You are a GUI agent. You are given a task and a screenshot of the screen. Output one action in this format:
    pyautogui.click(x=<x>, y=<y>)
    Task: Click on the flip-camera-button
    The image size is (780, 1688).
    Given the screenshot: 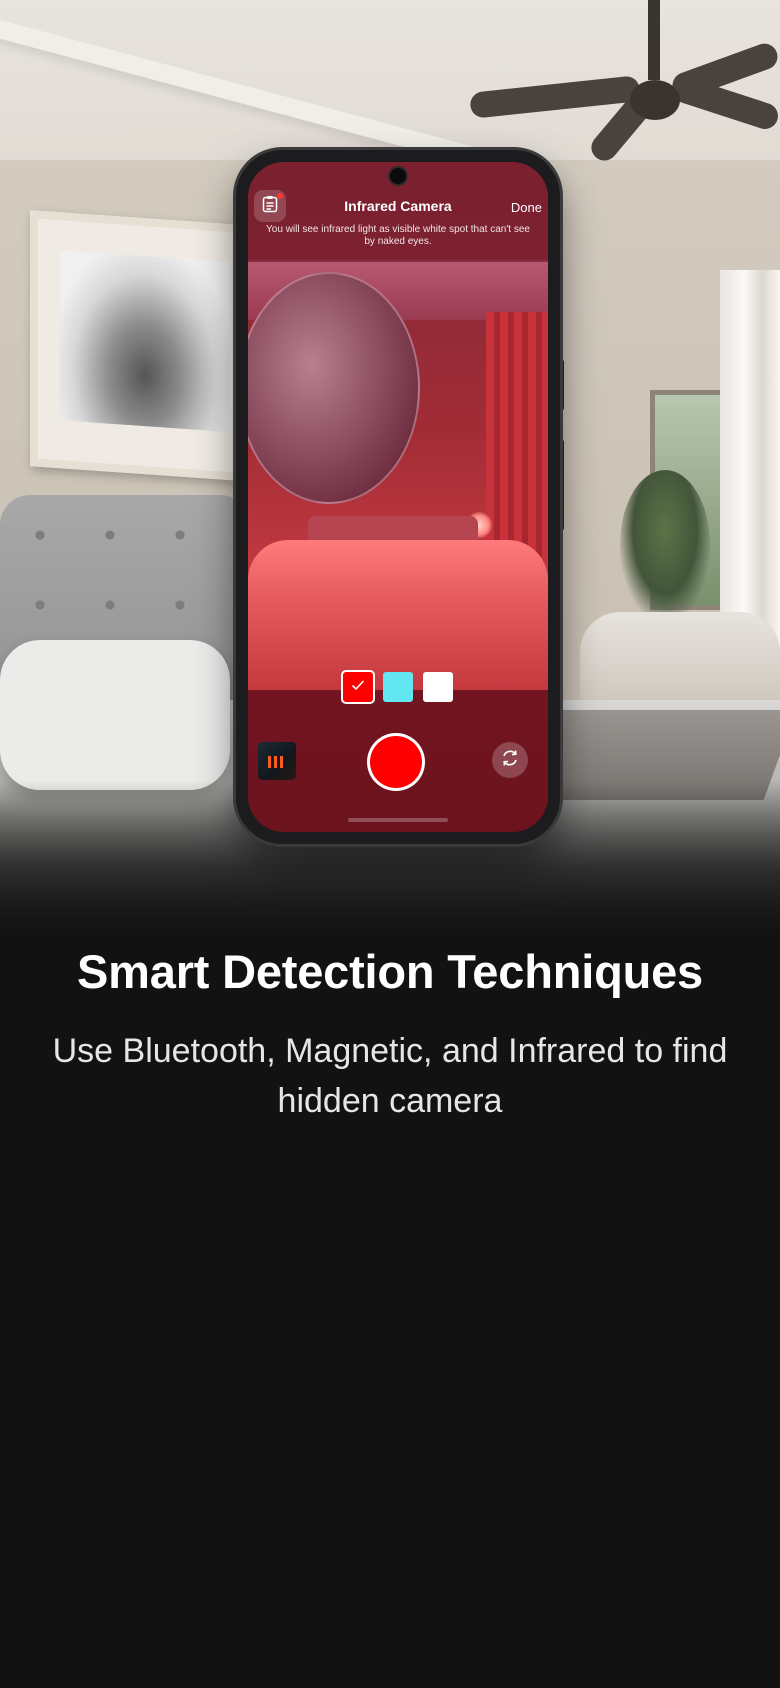 What is the action you would take?
    pyautogui.click(x=510, y=760)
    